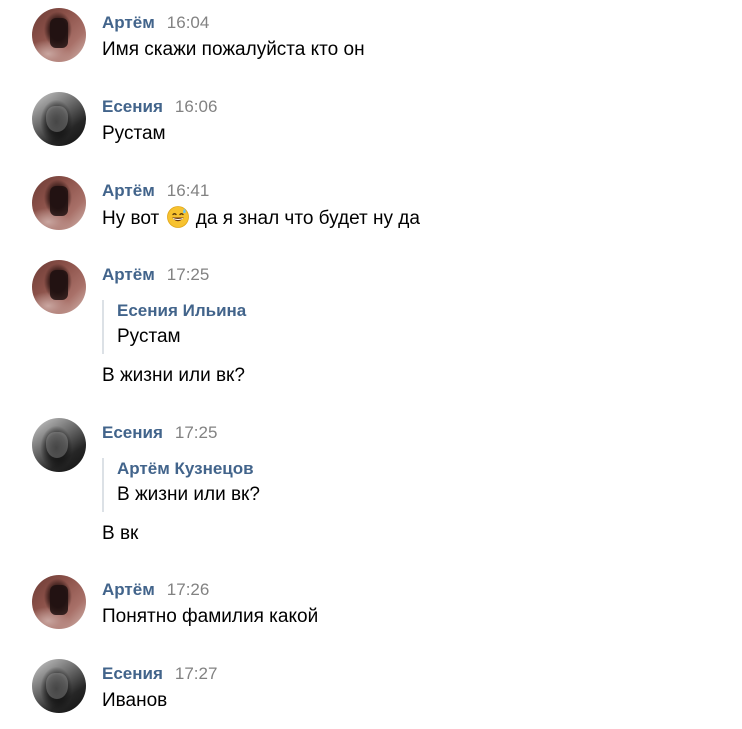  What do you see at coordinates (188, 22) in the screenshot?
I see `message-time: 16:04` at bounding box center [188, 22].